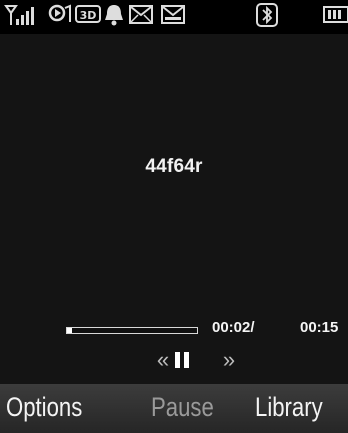 The image size is (348, 433). I want to click on battery-icon, so click(335, 16).